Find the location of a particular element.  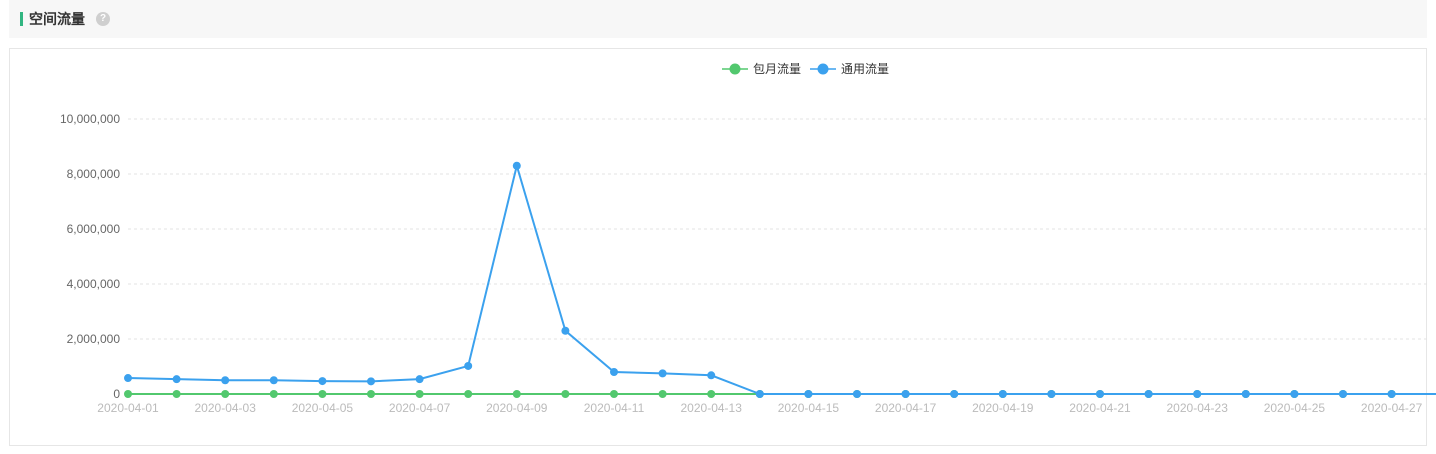

x-tick-label: 2020-04-05 is located at coordinates (323, 408).